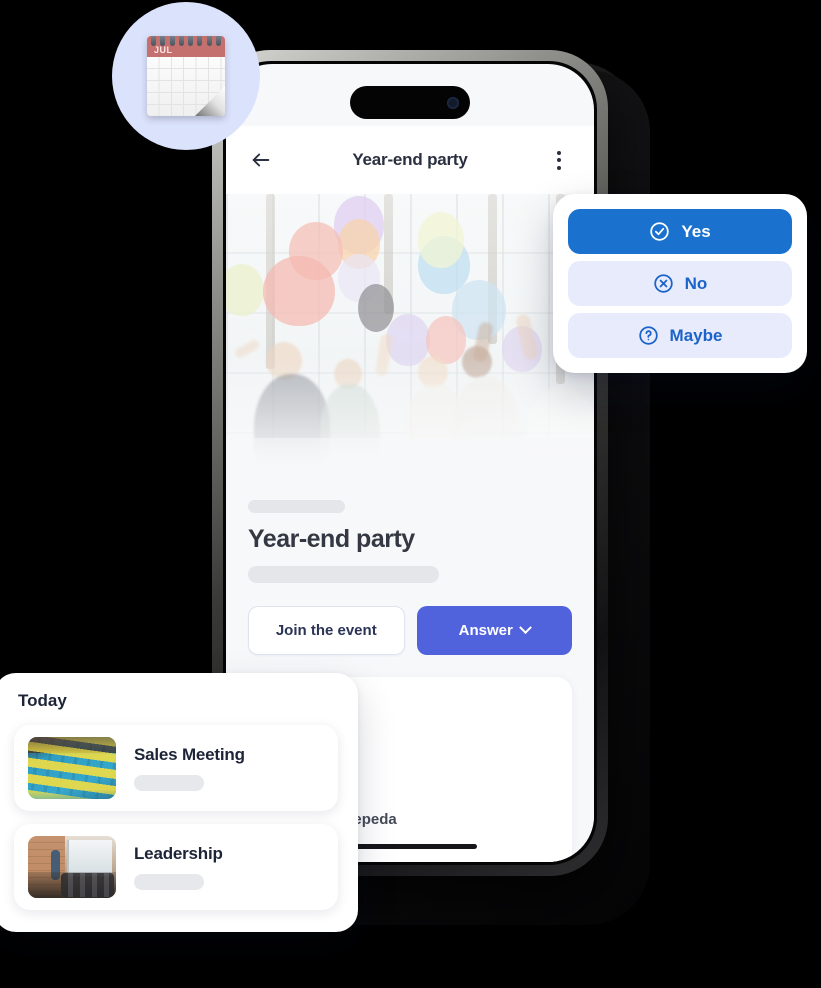 Image resolution: width=821 pixels, height=988 pixels. Describe the element at coordinates (648, 335) in the screenshot. I see `question-circle-icon` at that location.